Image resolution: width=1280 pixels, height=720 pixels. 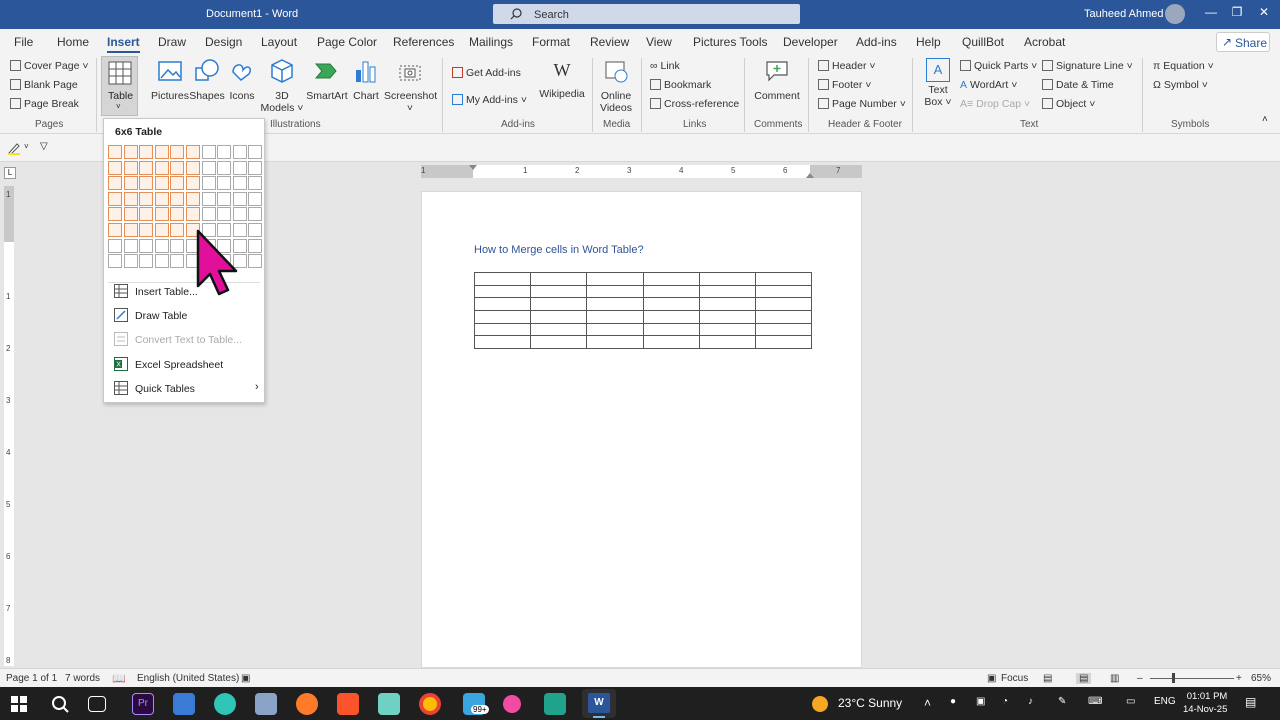 What do you see at coordinates (870, 703) in the screenshot?
I see `weather: 23°C Sunny` at bounding box center [870, 703].